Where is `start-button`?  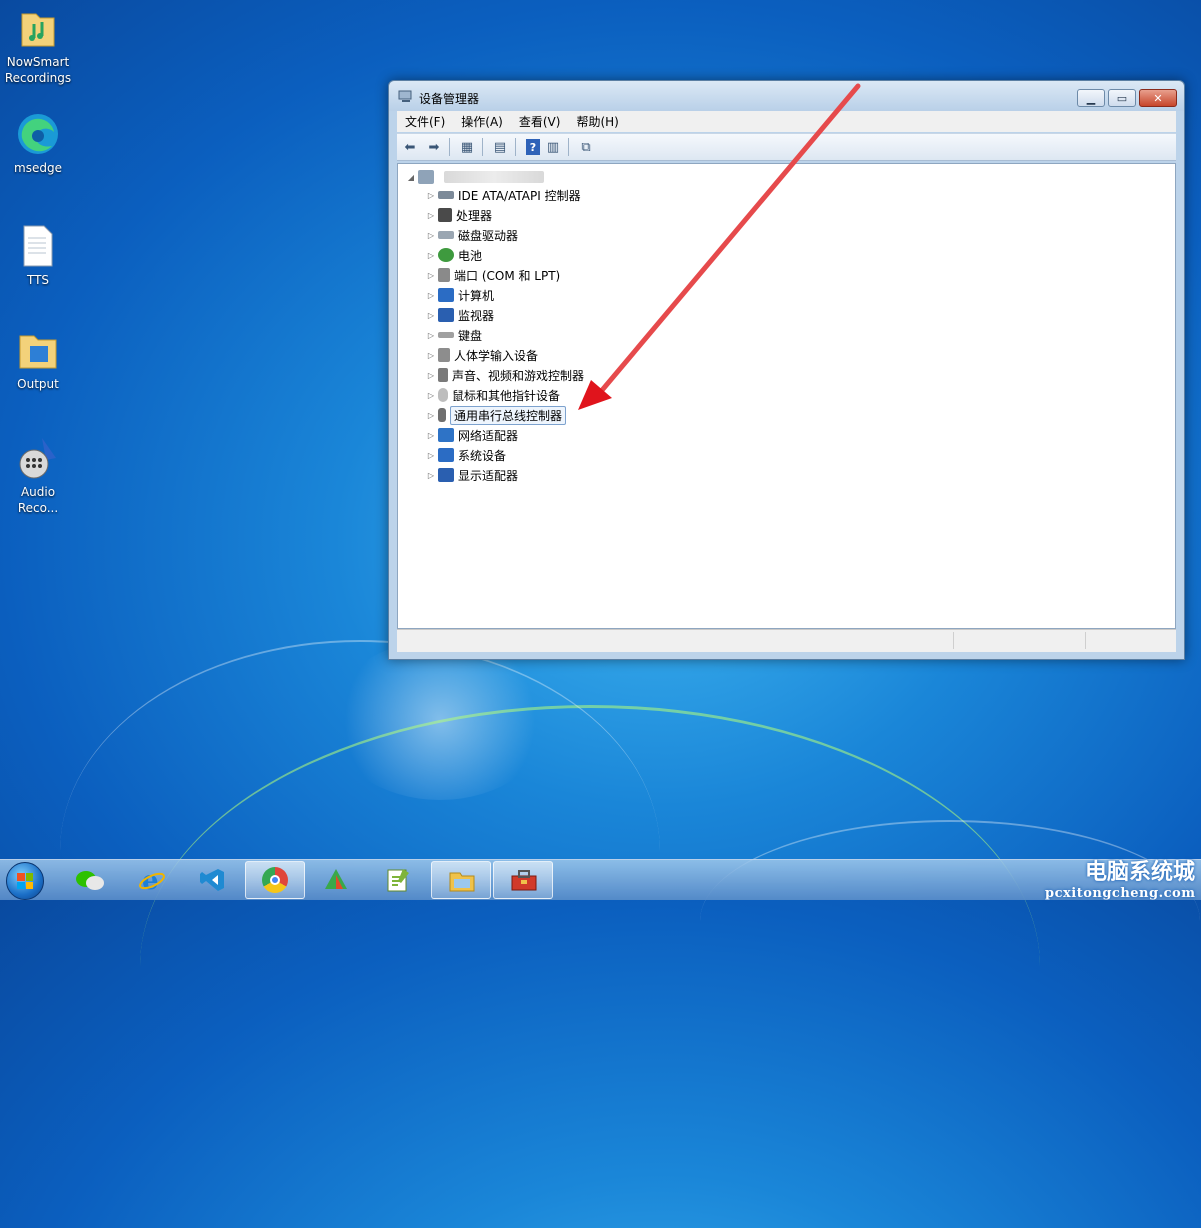 start-button is located at coordinates (25, 881).